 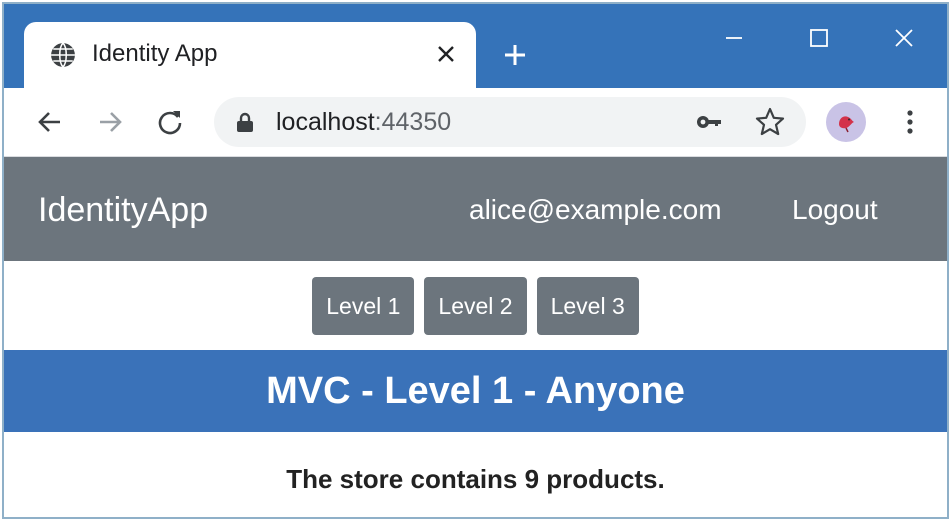 What do you see at coordinates (475, 479) in the screenshot?
I see `store-message: The store contains 9 products.` at bounding box center [475, 479].